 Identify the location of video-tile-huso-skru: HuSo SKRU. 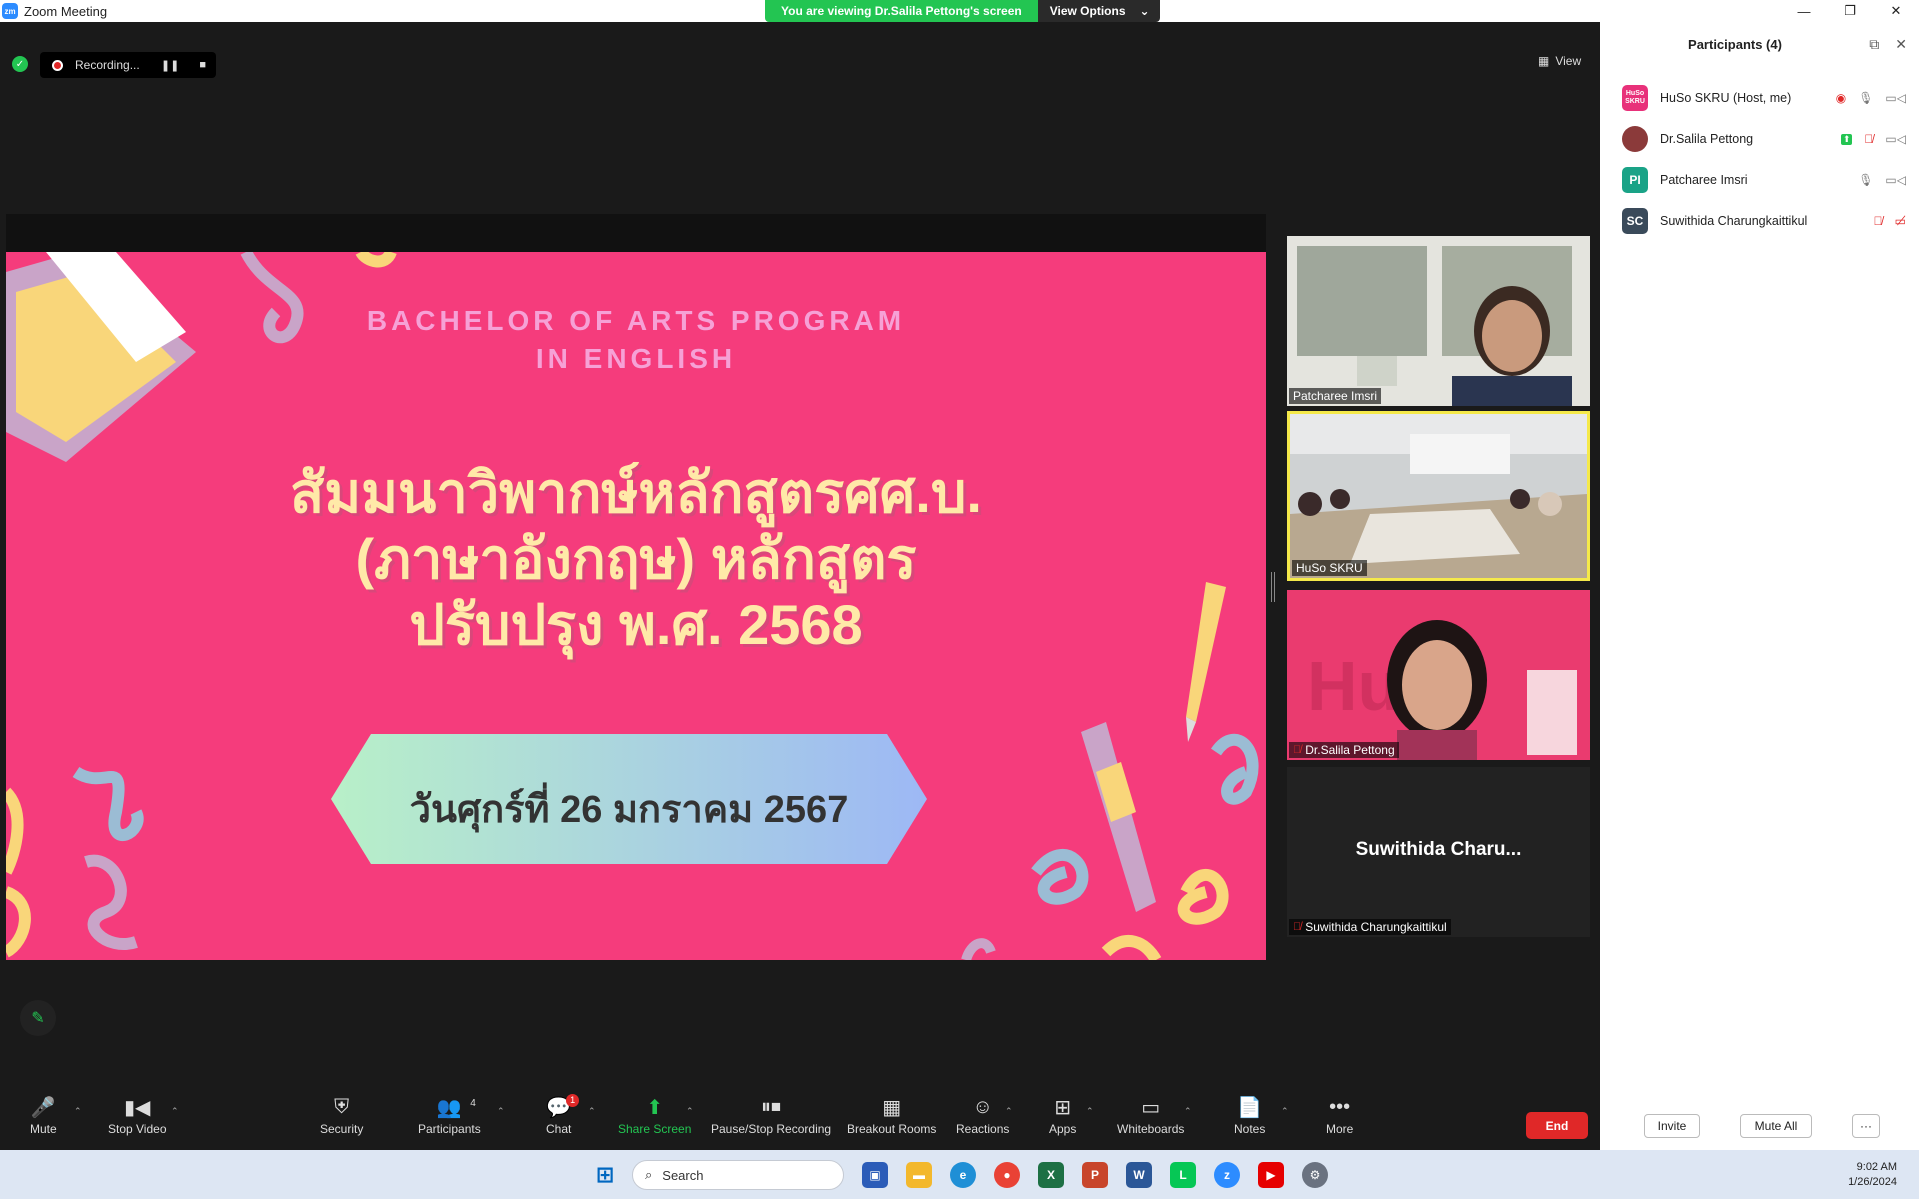
(1438, 496).